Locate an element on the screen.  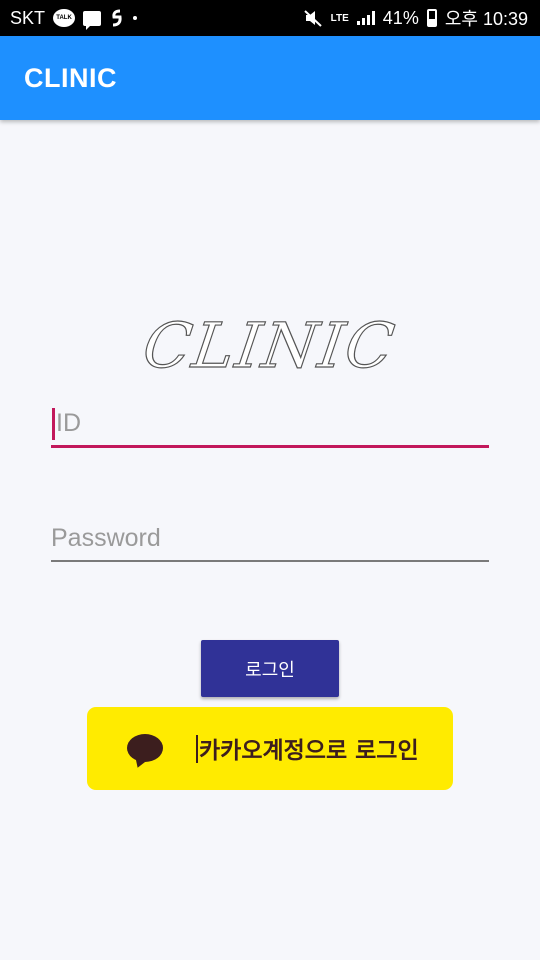
app-notification-icon is located at coordinates (117, 18).